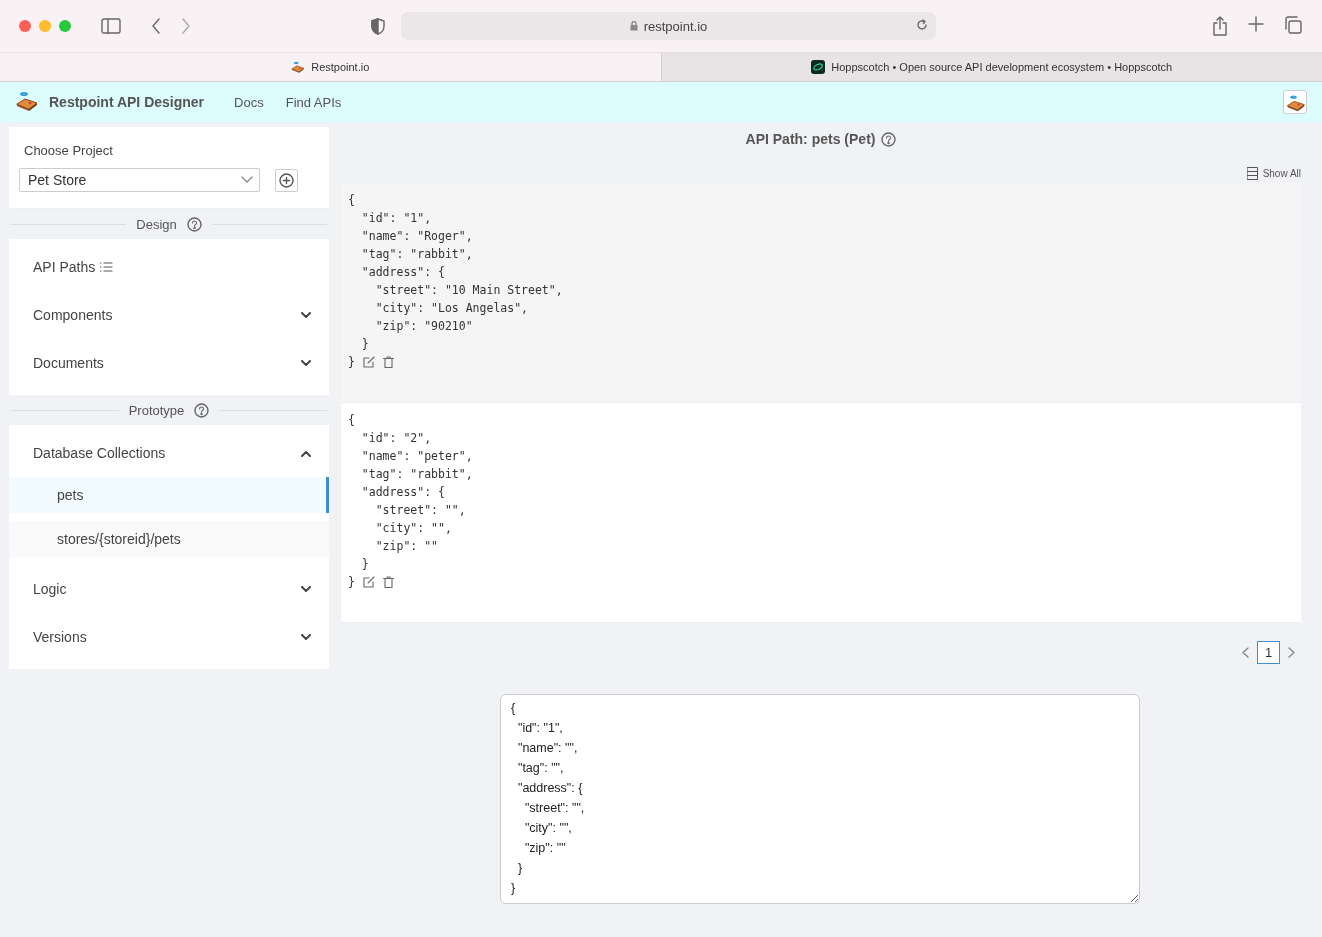 Image resolution: width=1322 pixels, height=937 pixels. I want to click on show-all-button: Show All, so click(1273, 173).